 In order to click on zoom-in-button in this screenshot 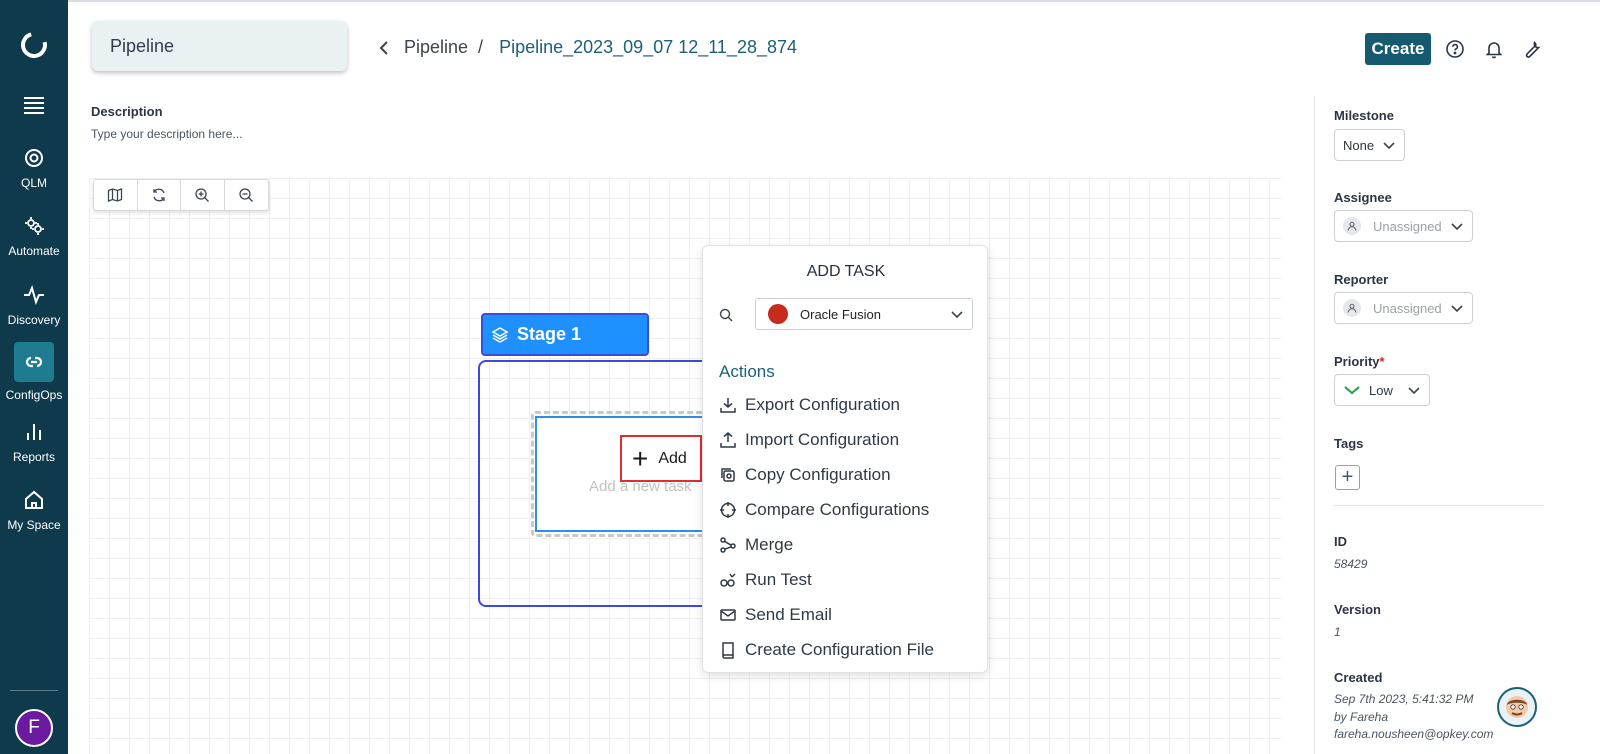, I will do `click(203, 195)`.